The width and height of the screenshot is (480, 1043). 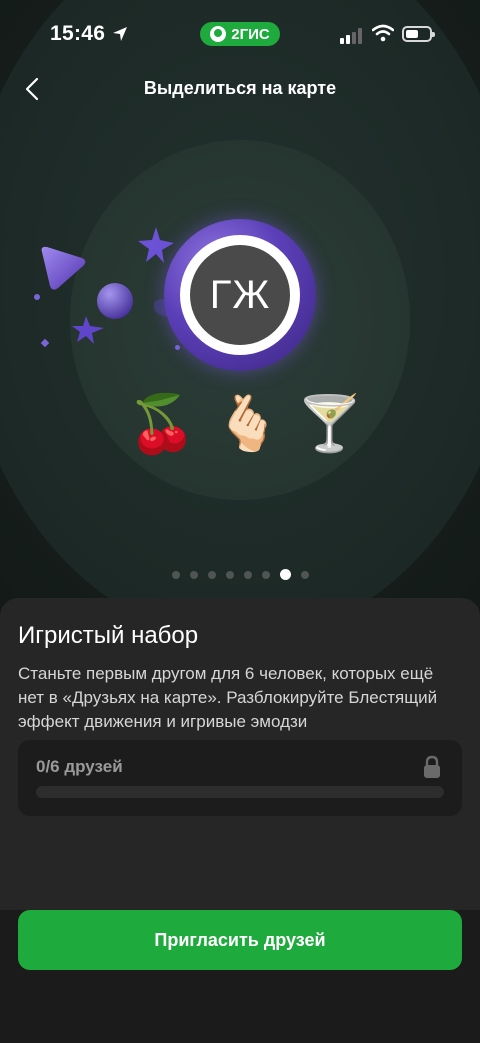 I want to click on finger-heart-icon: 🫰🏻, so click(x=248, y=424).